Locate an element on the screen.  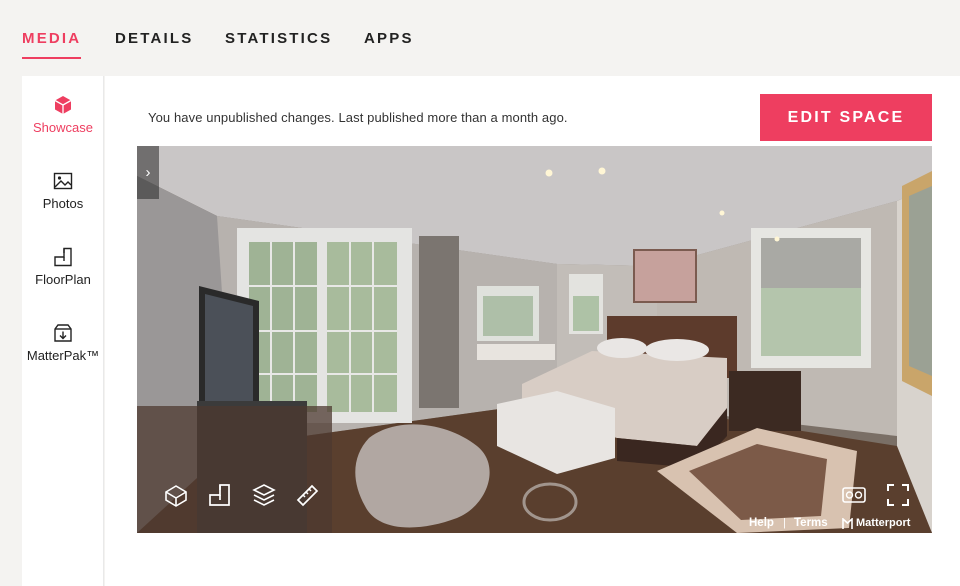
floors-icon is located at coordinates (264, 495).